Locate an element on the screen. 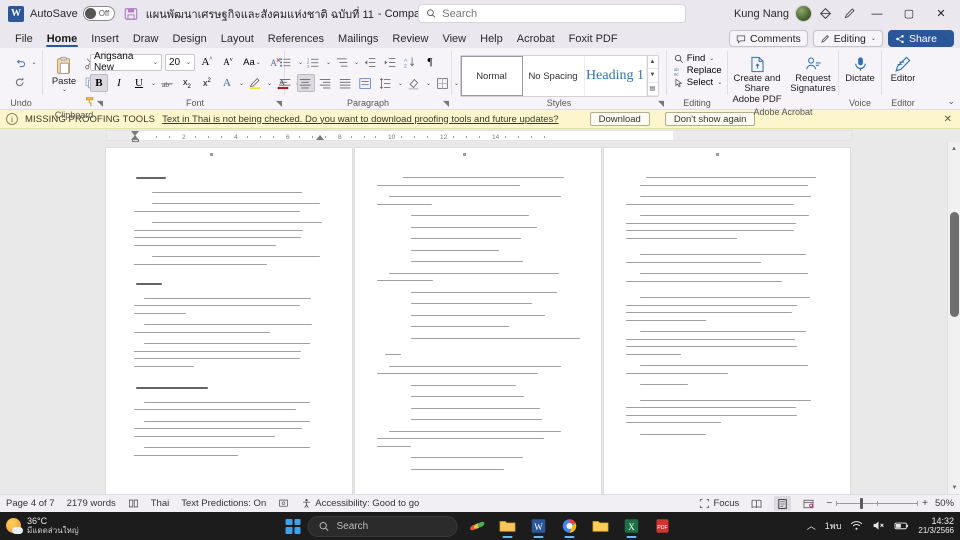 The image size is (960, 540). vertical-scrollbar: ▲ ▼ is located at coordinates (953, 318).